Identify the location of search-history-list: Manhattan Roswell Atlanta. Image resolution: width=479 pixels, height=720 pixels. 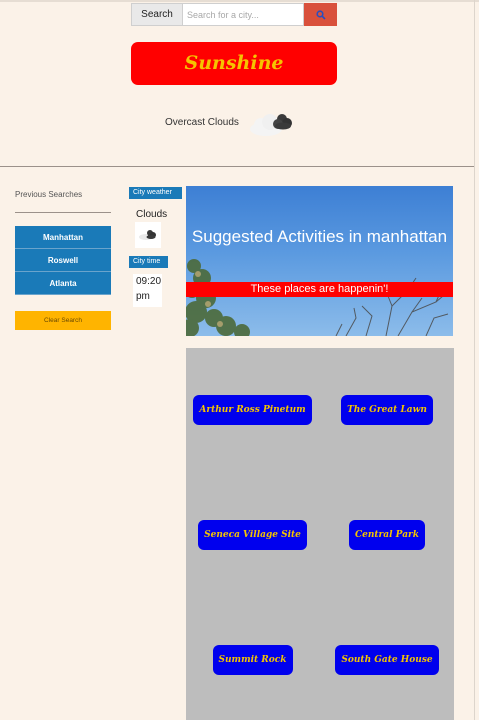
(63, 260).